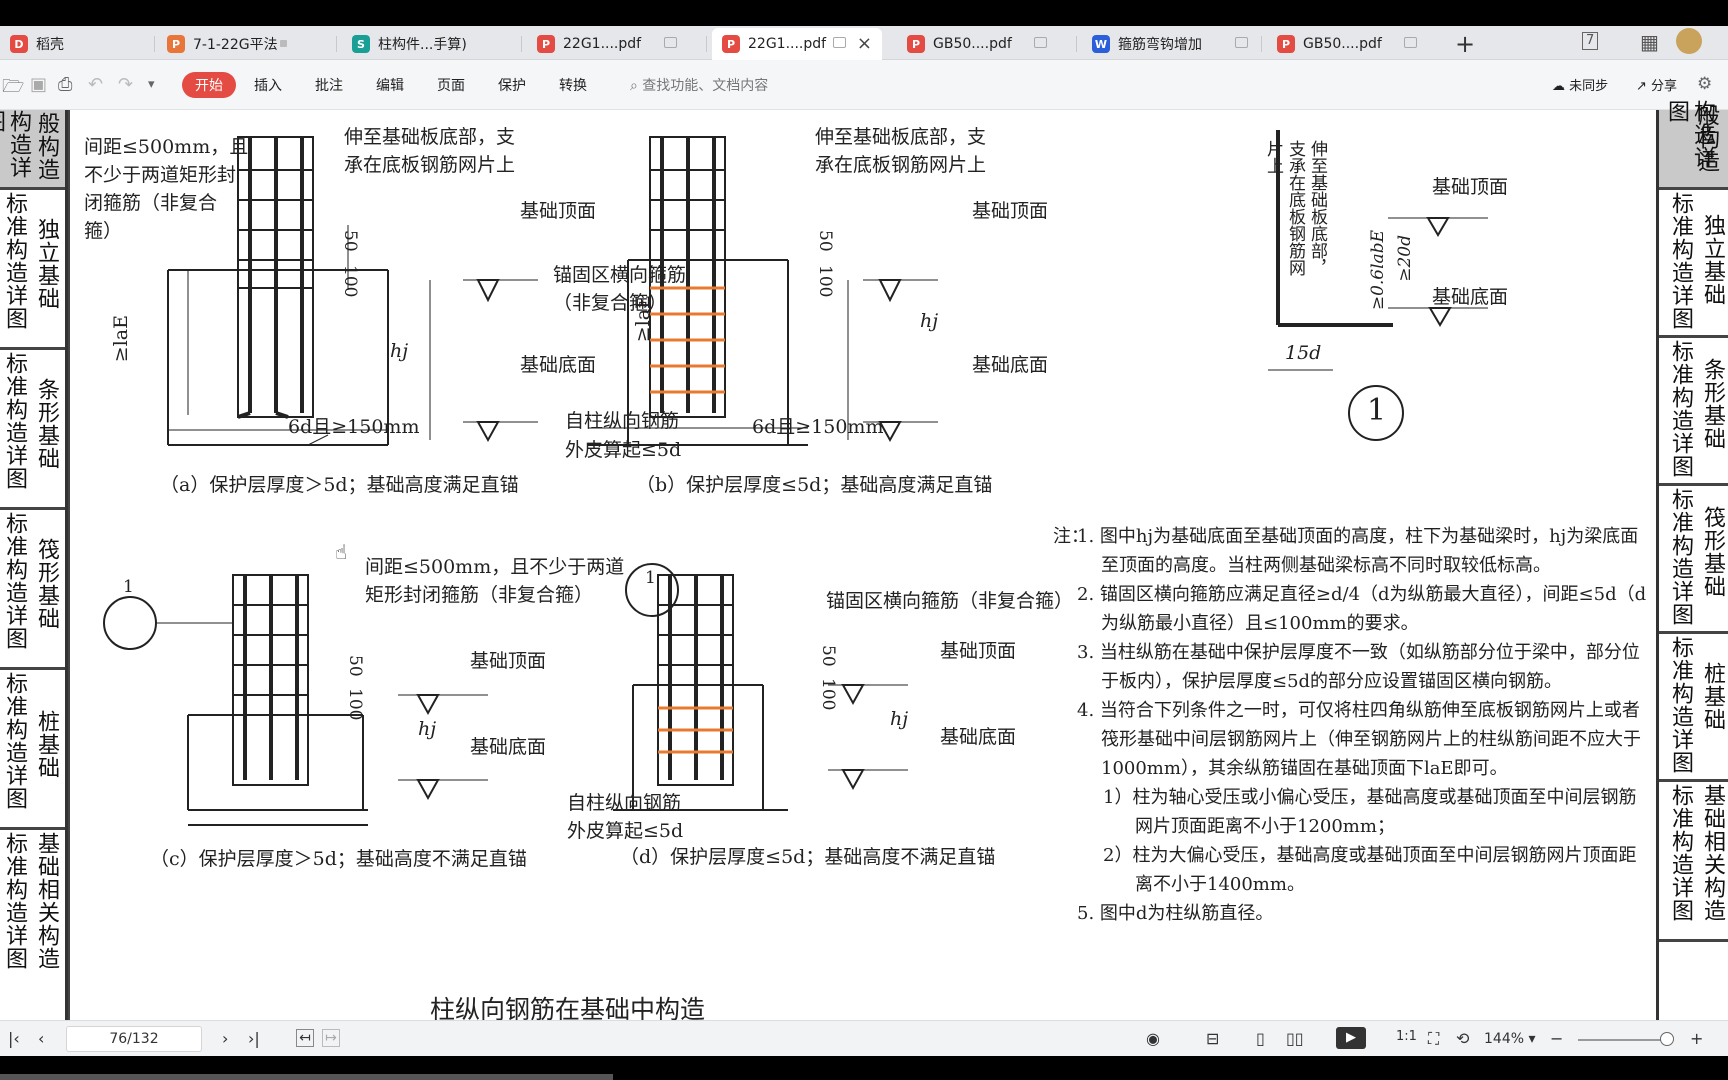  Describe the element at coordinates (1704, 84) in the screenshot. I see `settings-gear-icon: ⚙` at that location.